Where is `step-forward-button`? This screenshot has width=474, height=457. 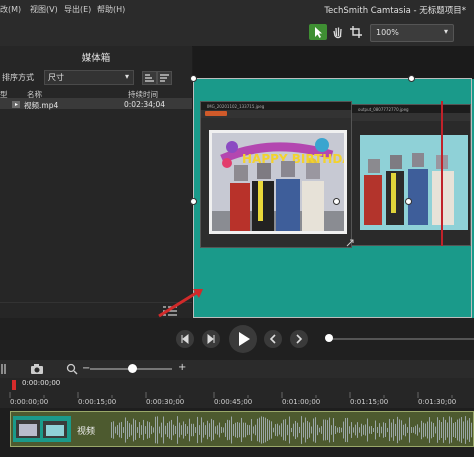 step-forward-button is located at coordinates (211, 339).